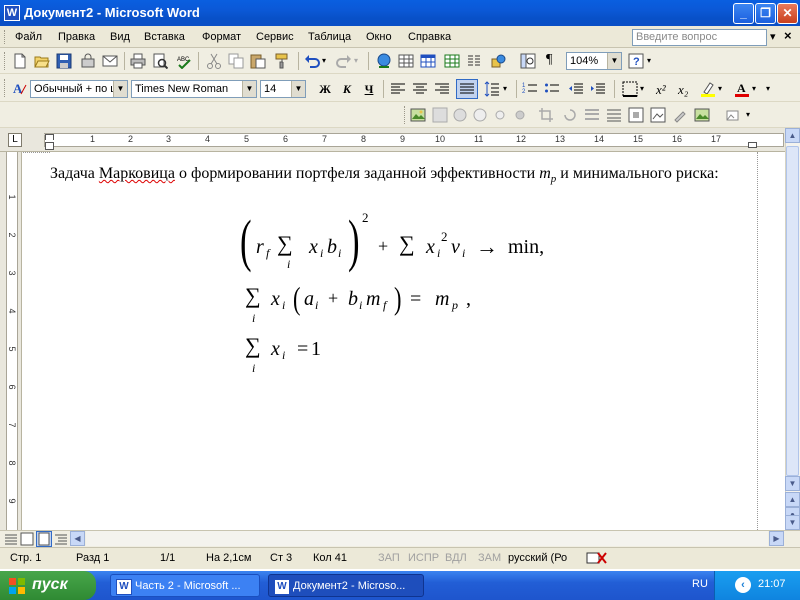 This screenshot has height=600, width=800. What do you see at coordinates (614, 61) in the screenshot?
I see `zoom-dropdown-icon: ▼` at bounding box center [614, 61].